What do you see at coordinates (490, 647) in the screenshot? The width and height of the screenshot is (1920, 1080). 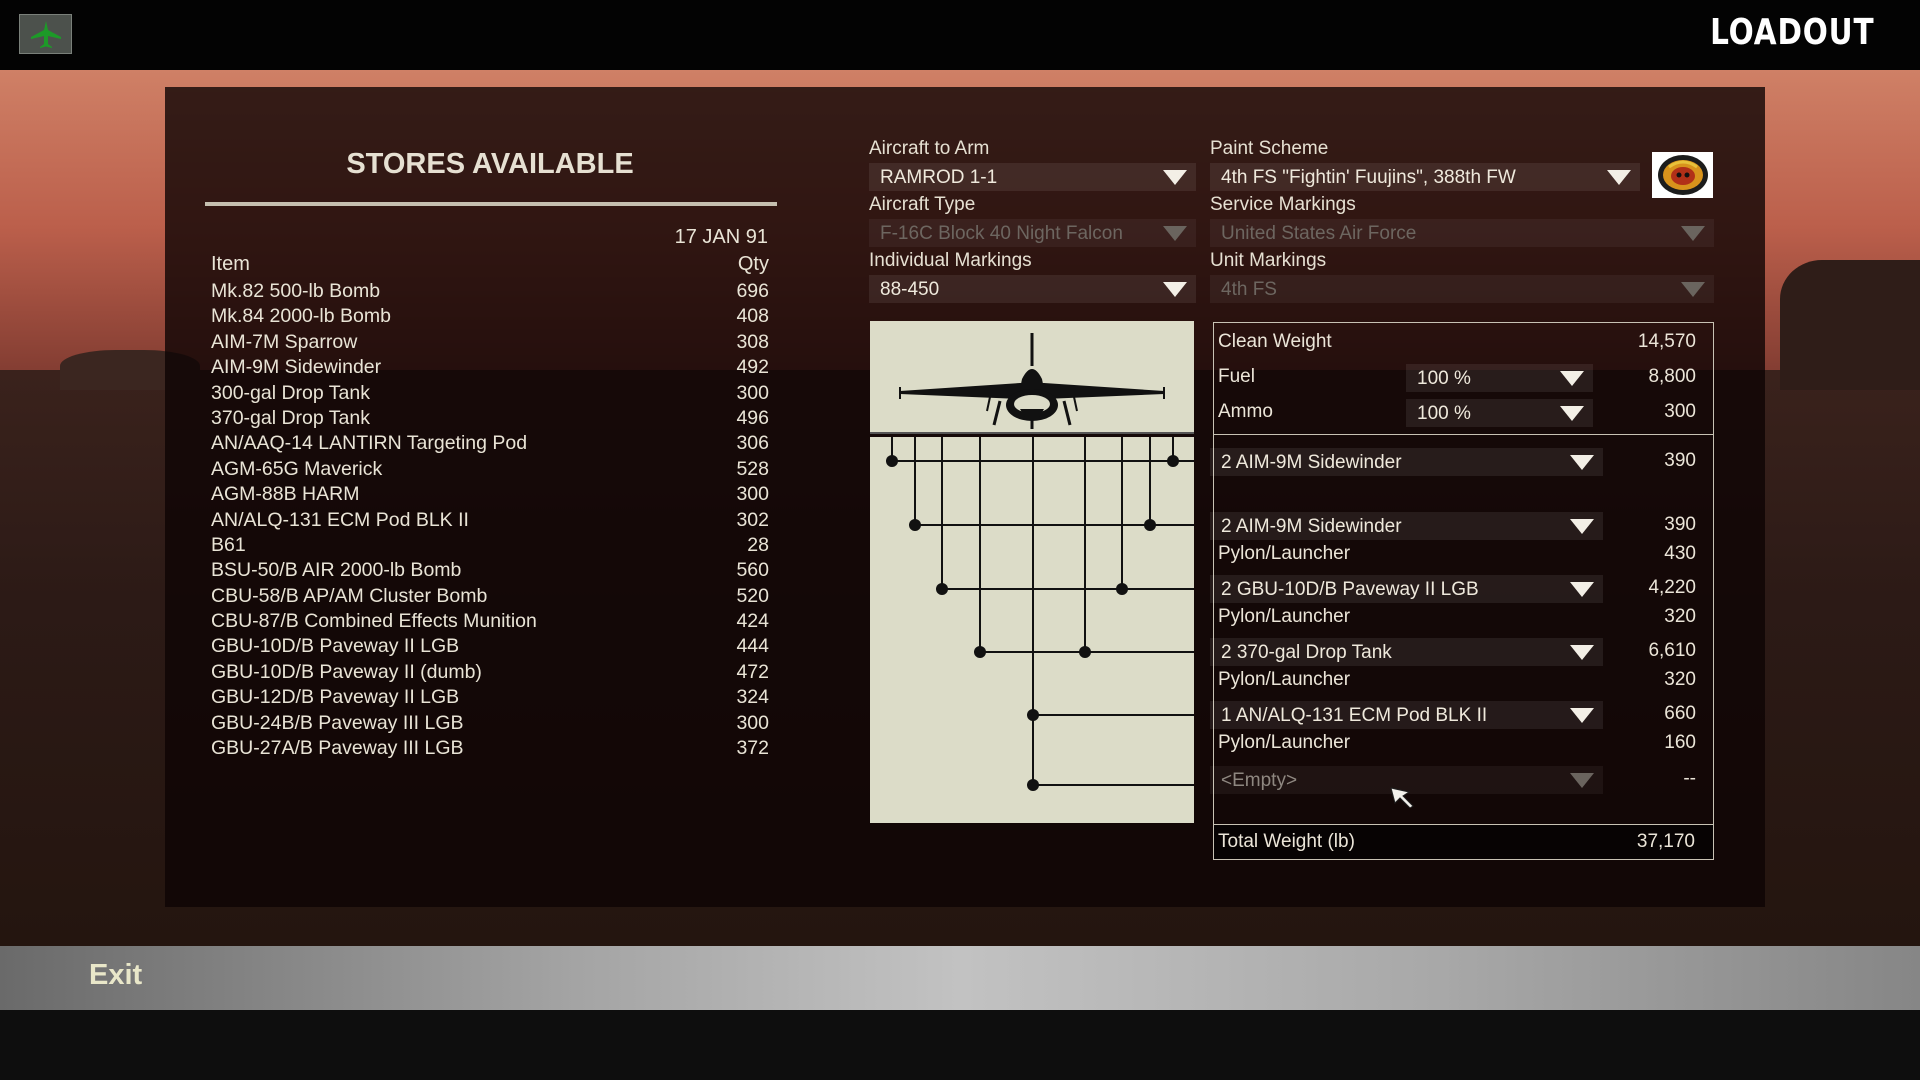 I see `store-row: GBU-10D/B Paveway II LGB 444` at bounding box center [490, 647].